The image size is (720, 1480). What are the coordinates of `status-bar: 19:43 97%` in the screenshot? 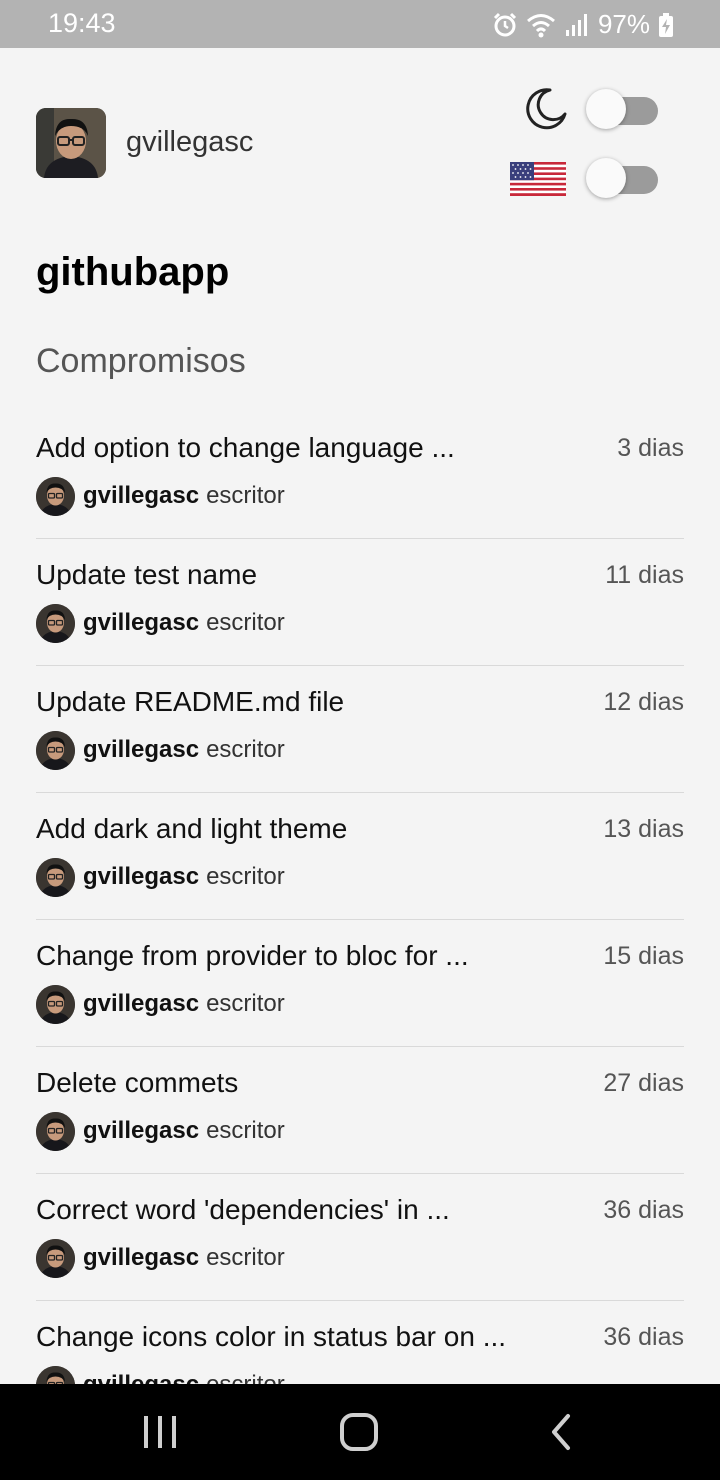 It's located at (360, 24).